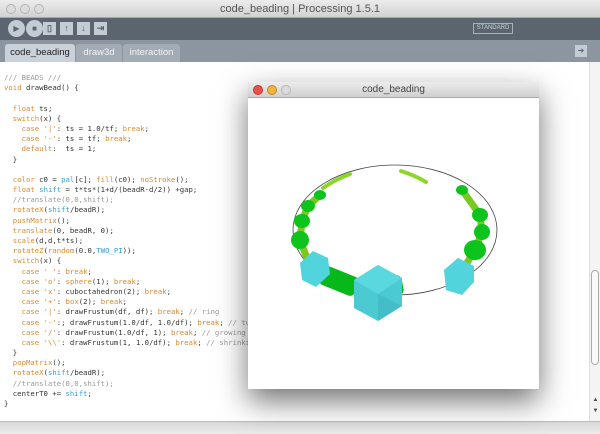  What do you see at coordinates (100, 28) in the screenshot?
I see `export-button: ⇥` at bounding box center [100, 28].